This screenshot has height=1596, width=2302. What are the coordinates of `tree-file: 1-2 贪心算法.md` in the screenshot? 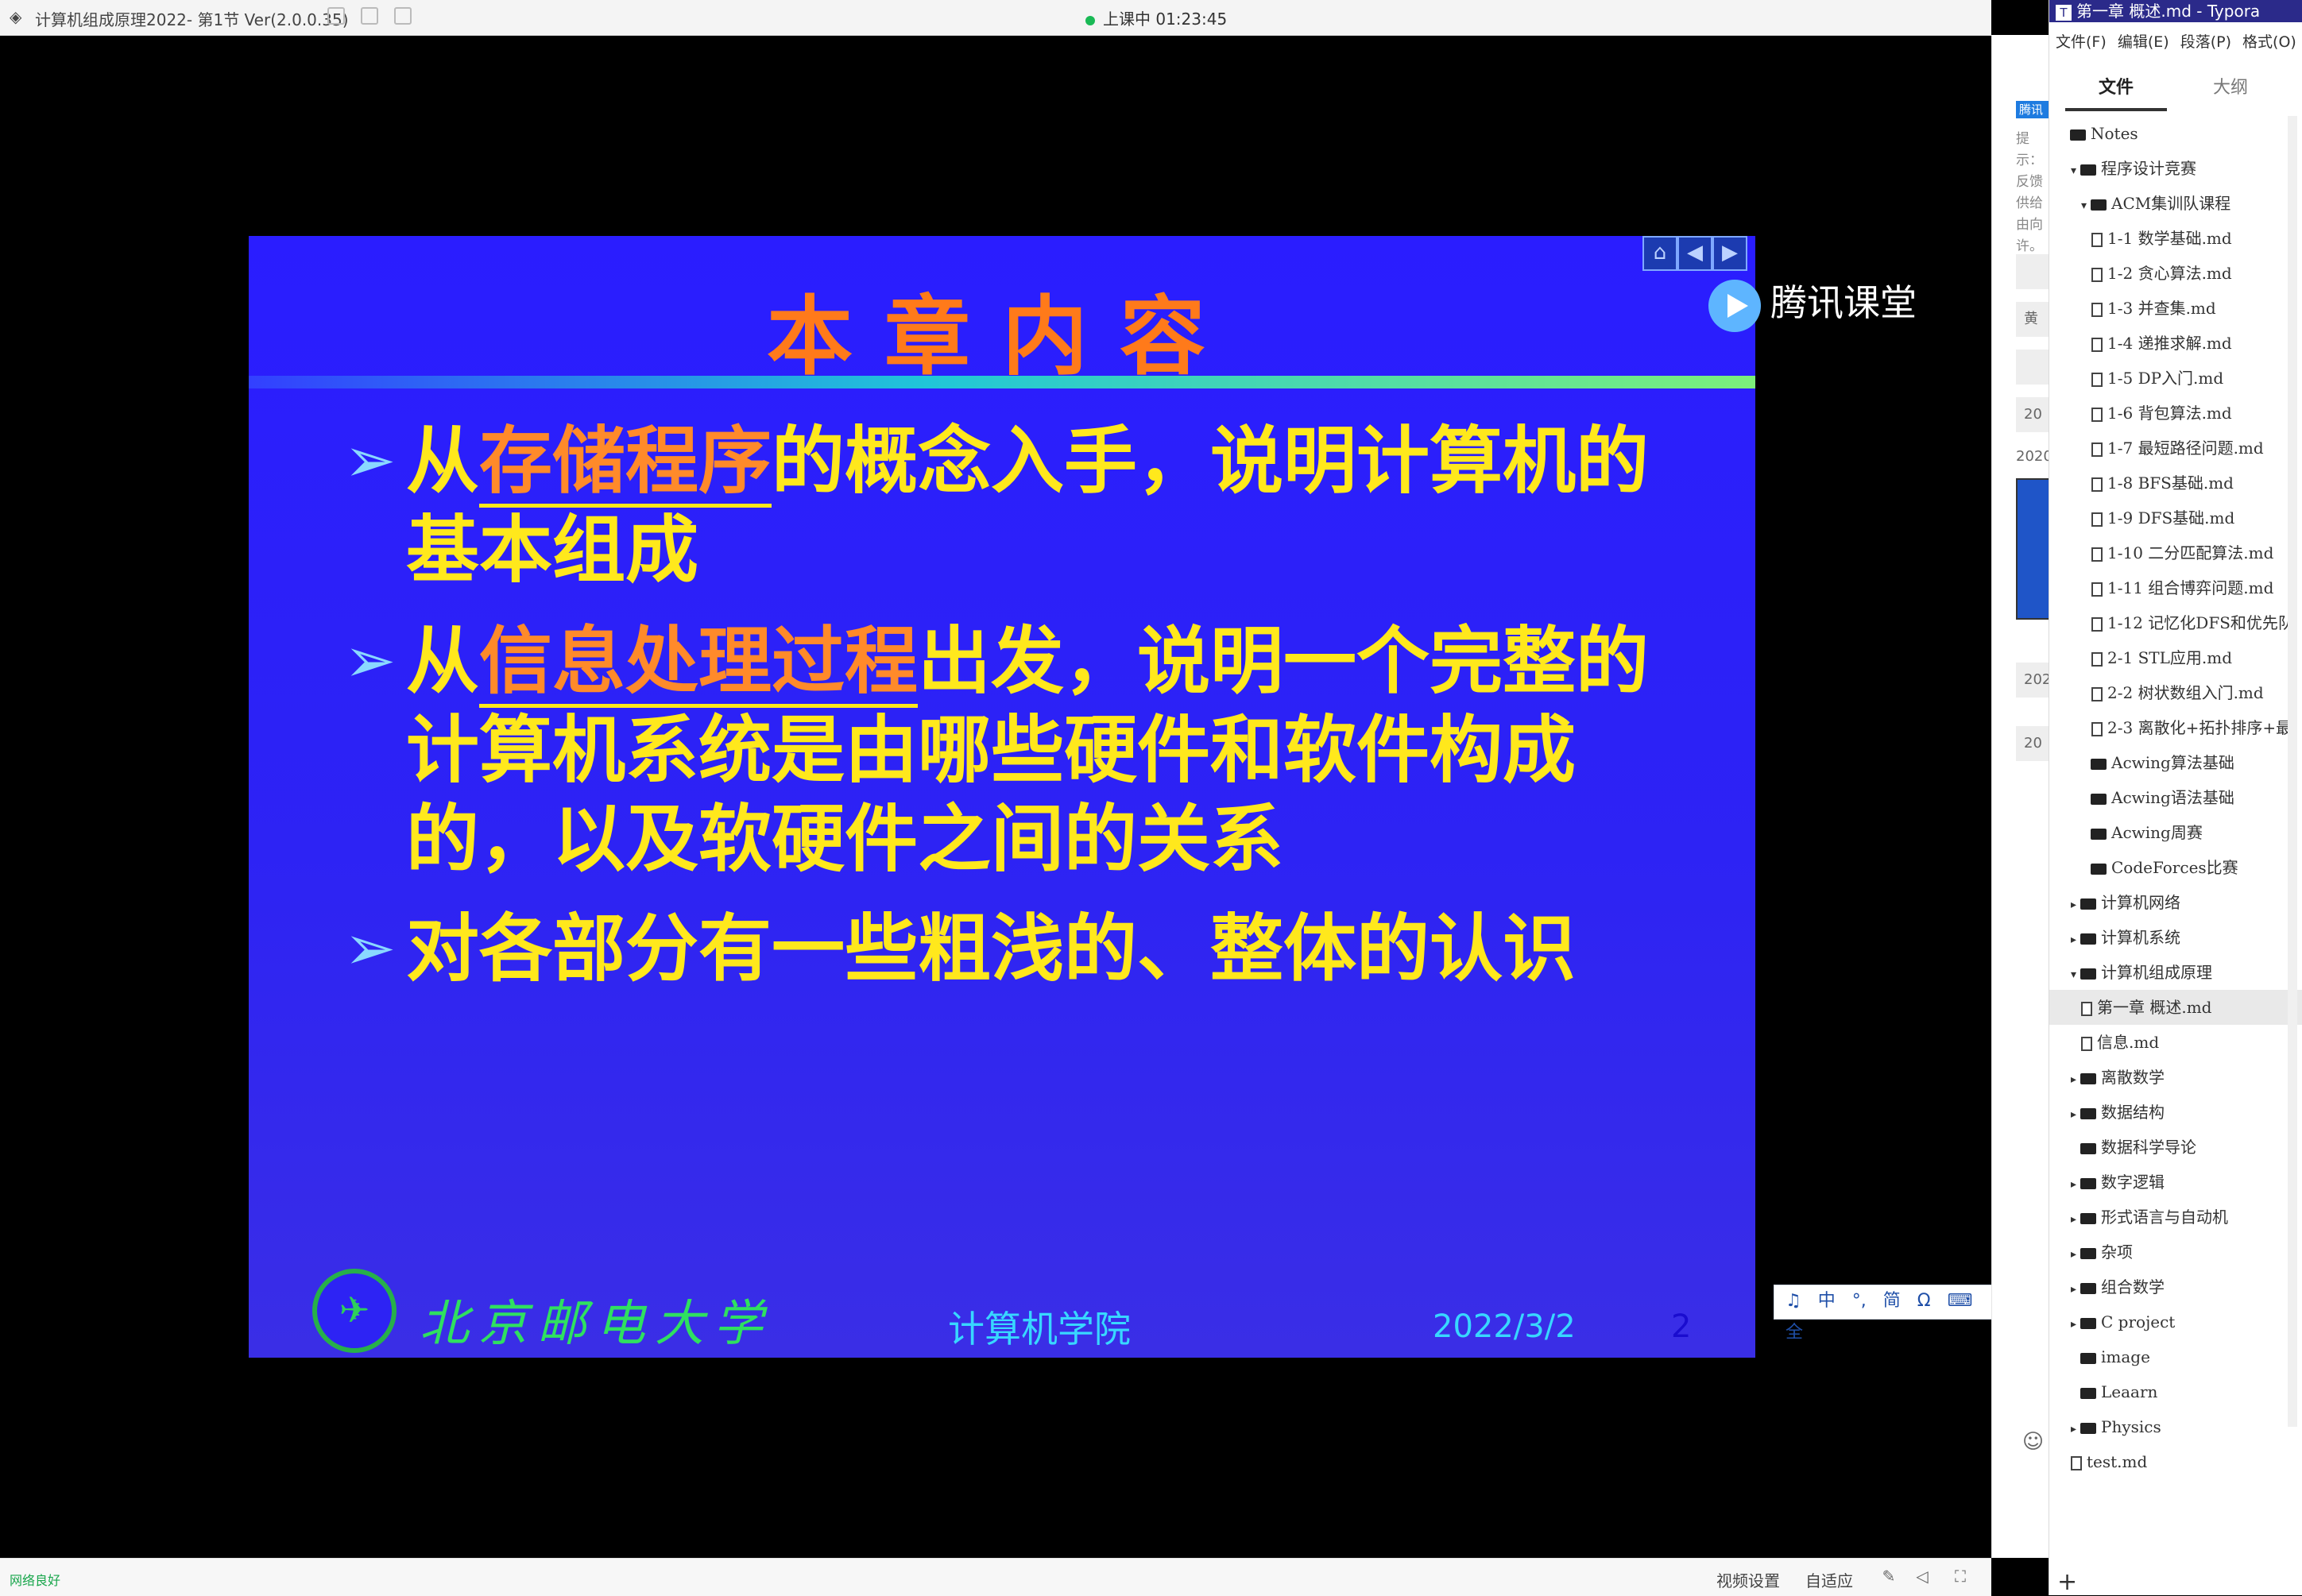 It's located at (2175, 273).